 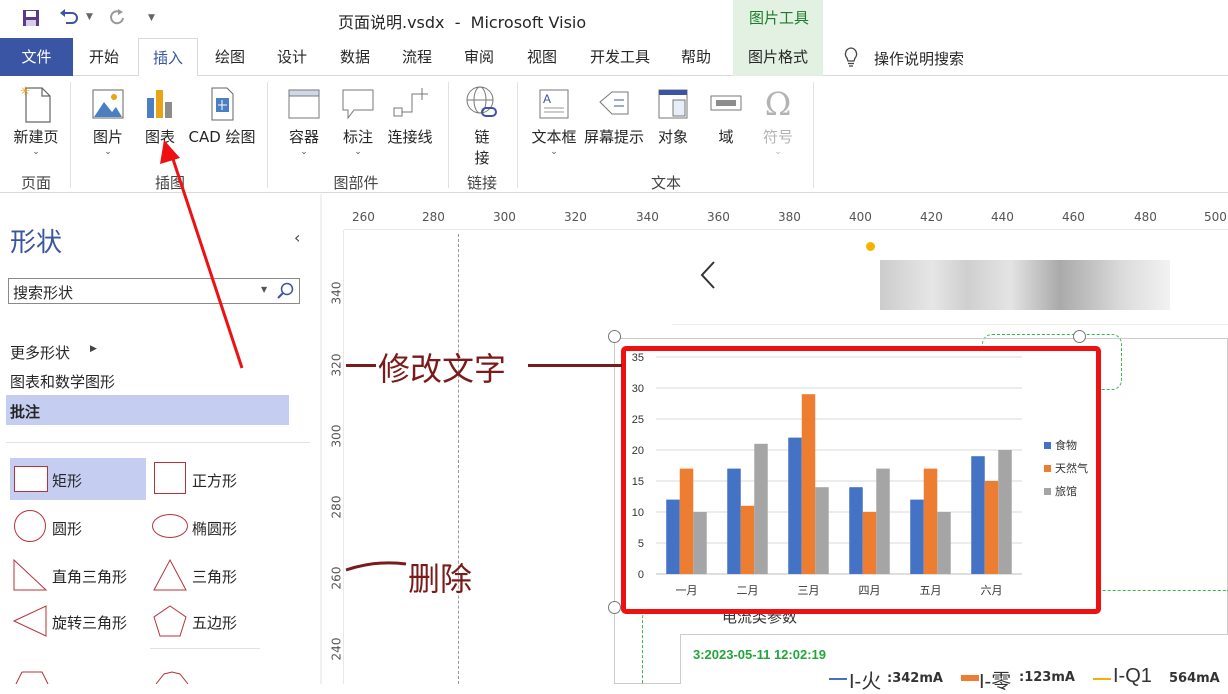 I want to click on ruler-tick-label: 320, so click(x=575, y=217).